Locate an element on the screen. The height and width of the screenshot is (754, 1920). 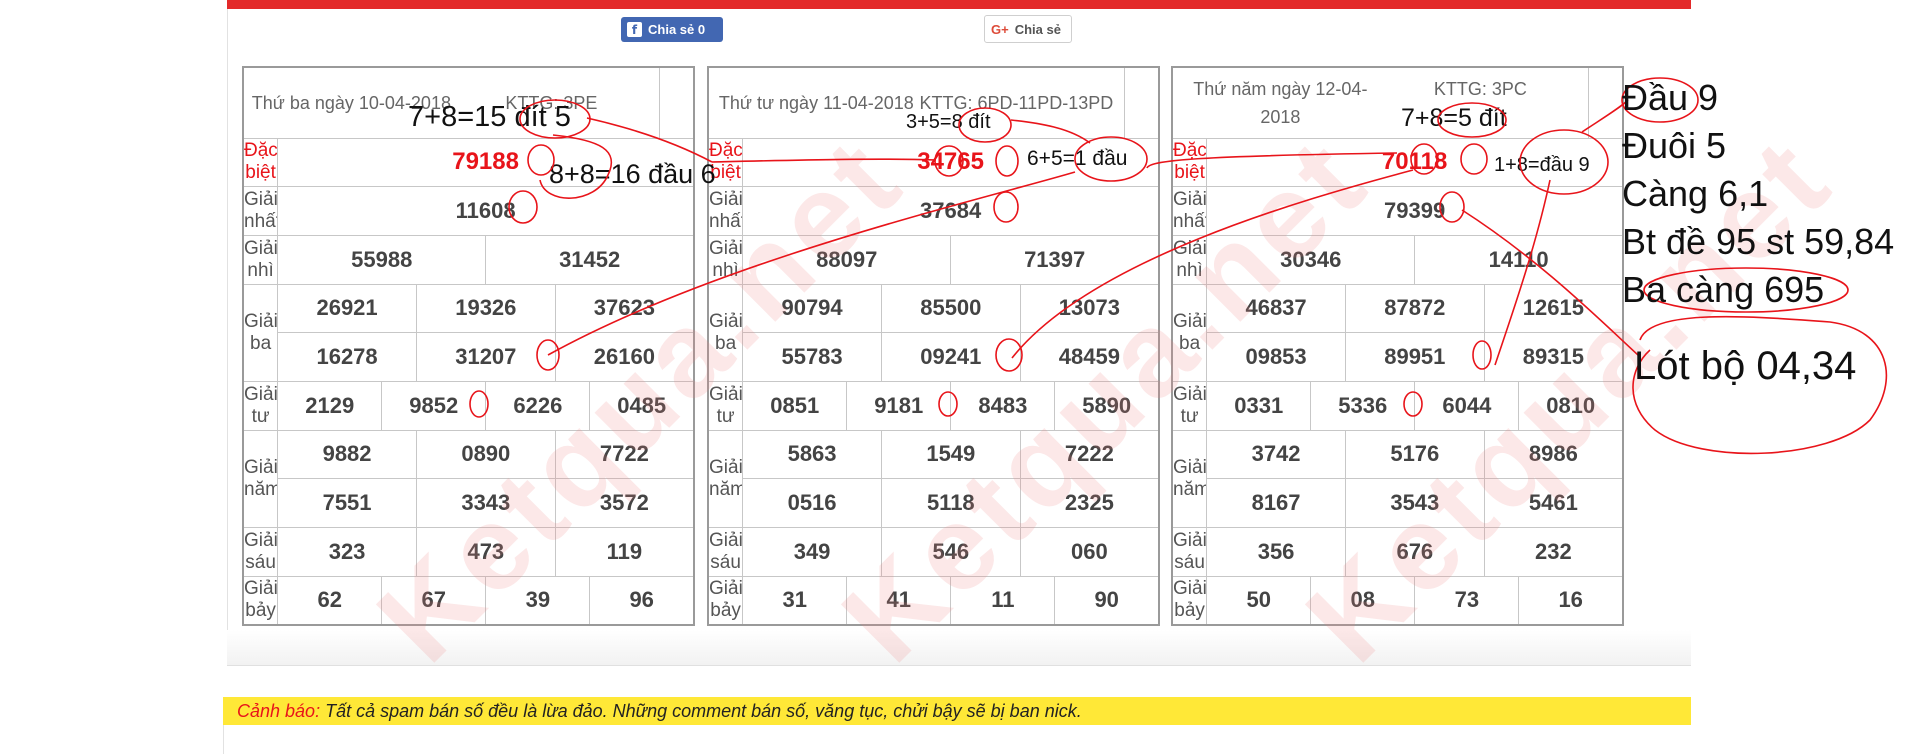
prize-fourth: 5890 is located at coordinates (1107, 405).